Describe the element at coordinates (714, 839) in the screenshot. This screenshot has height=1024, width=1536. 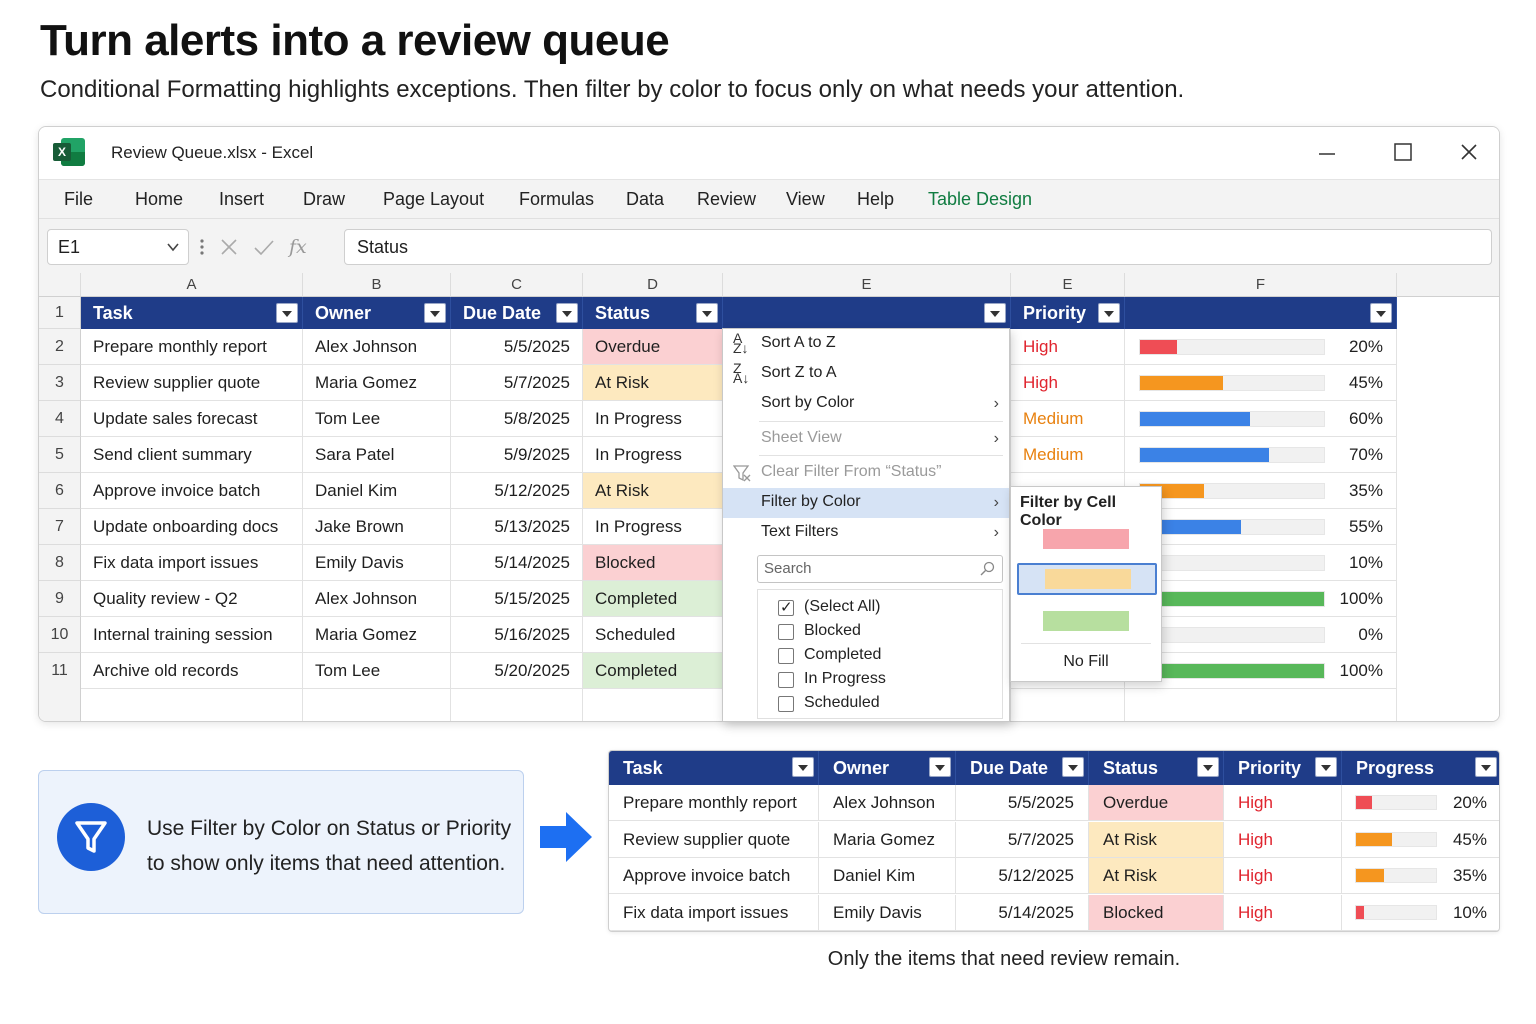
I see `result-cell-task: Review supplier quote` at that location.